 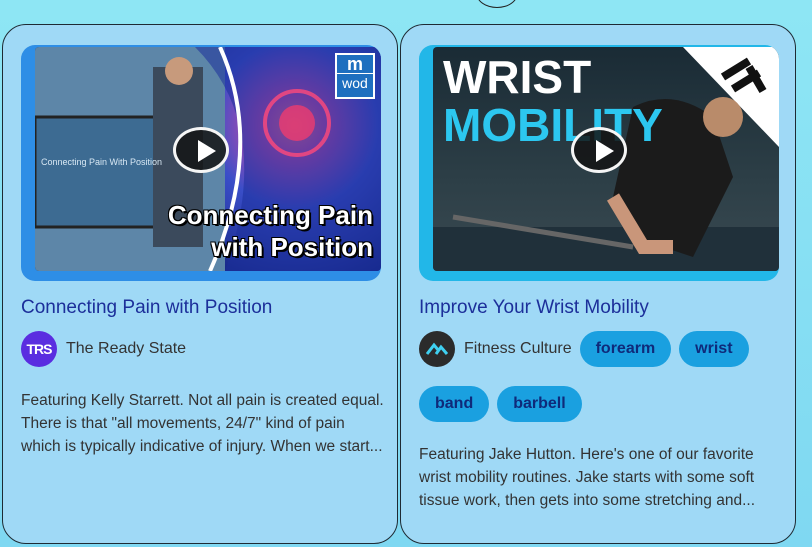 What do you see at coordinates (534, 308) in the screenshot?
I see `video-title: Improve Your Wrist Mobility` at bounding box center [534, 308].